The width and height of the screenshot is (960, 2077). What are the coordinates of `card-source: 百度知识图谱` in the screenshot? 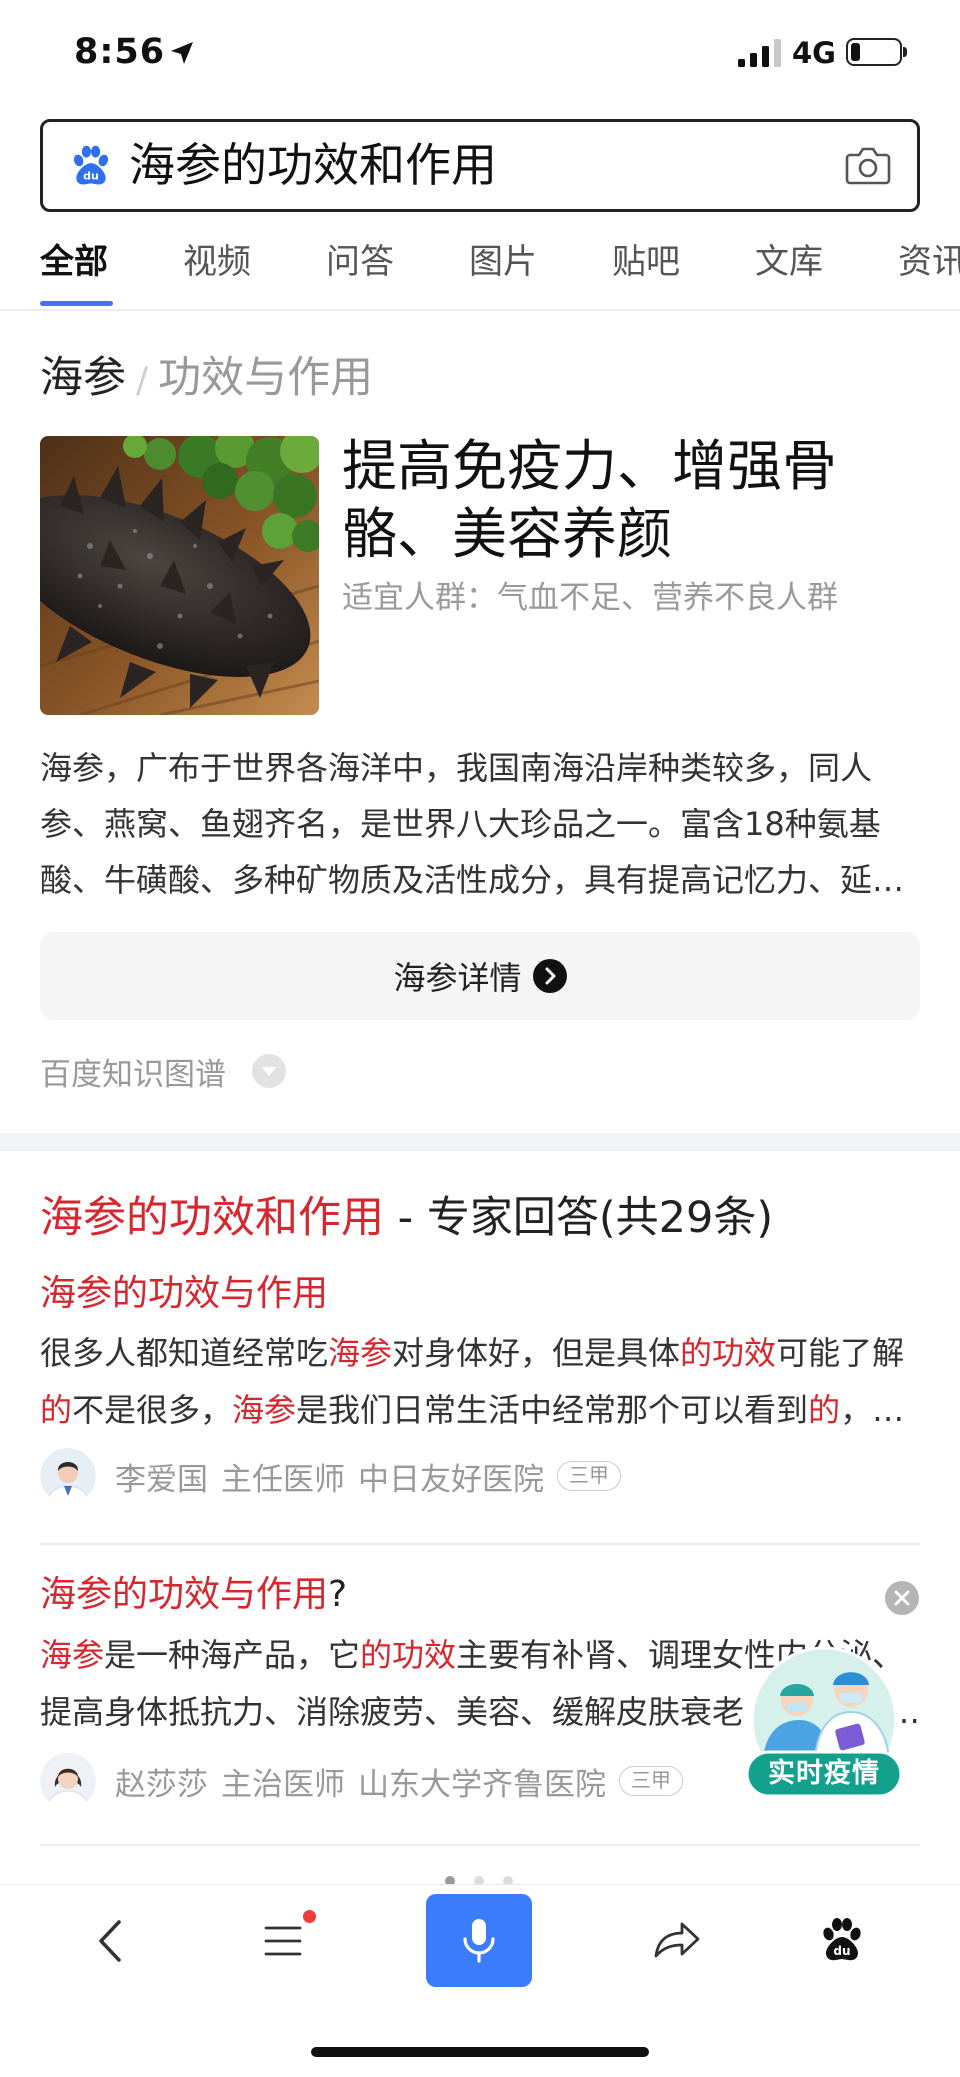 It's located at (163, 1071).